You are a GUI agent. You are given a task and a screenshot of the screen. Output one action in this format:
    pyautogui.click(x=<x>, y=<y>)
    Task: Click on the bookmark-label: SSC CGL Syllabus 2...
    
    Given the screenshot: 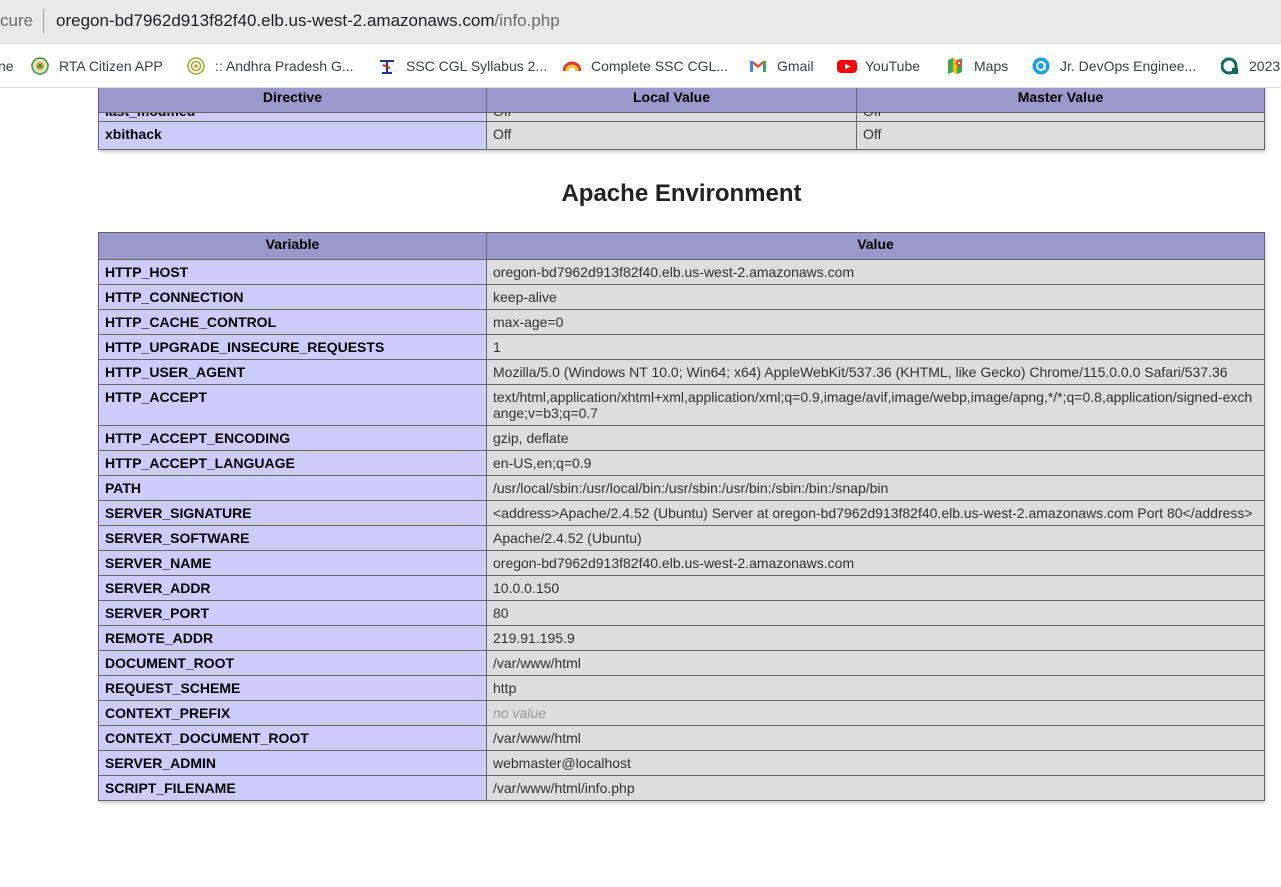 What is the action you would take?
    pyautogui.click(x=477, y=66)
    